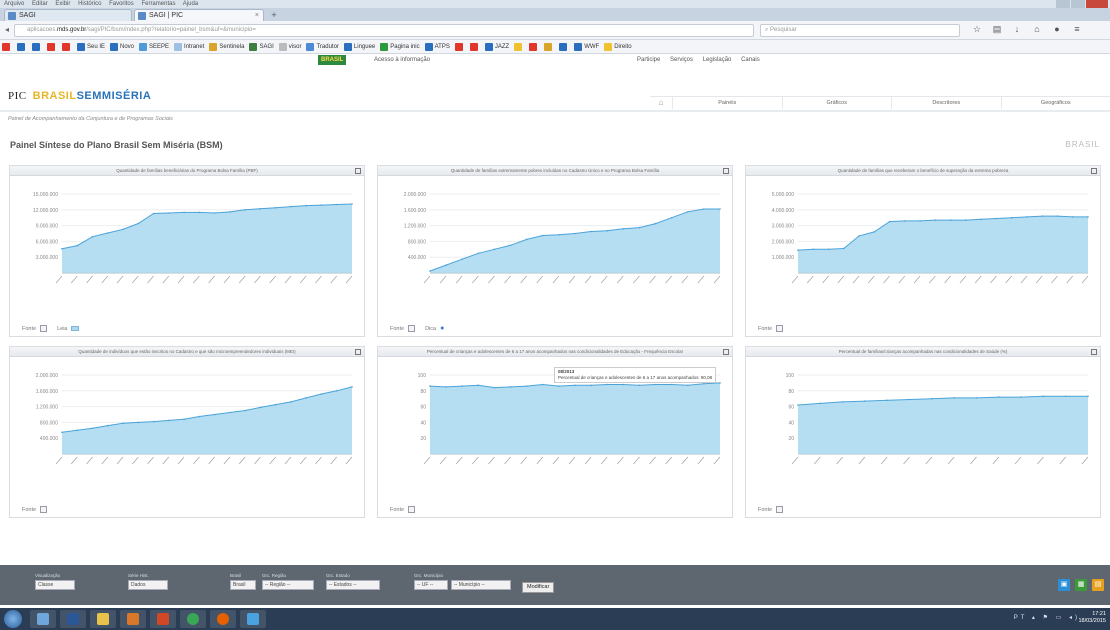  What do you see at coordinates (14, 4) in the screenshot?
I see `menu-arquivo: Arquivo` at bounding box center [14, 4].